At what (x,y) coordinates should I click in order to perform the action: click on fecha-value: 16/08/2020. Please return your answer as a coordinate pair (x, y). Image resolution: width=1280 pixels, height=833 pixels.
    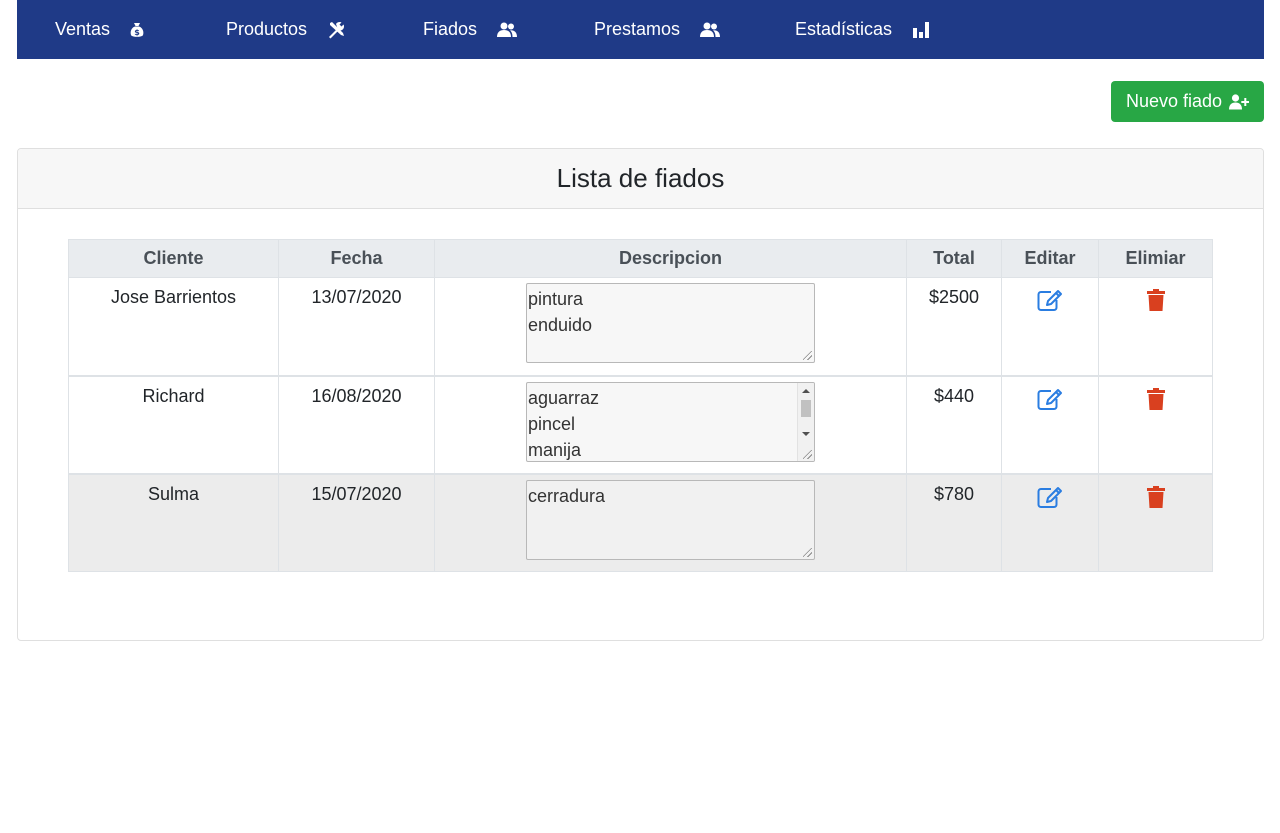
    Looking at the image, I should click on (356, 395).